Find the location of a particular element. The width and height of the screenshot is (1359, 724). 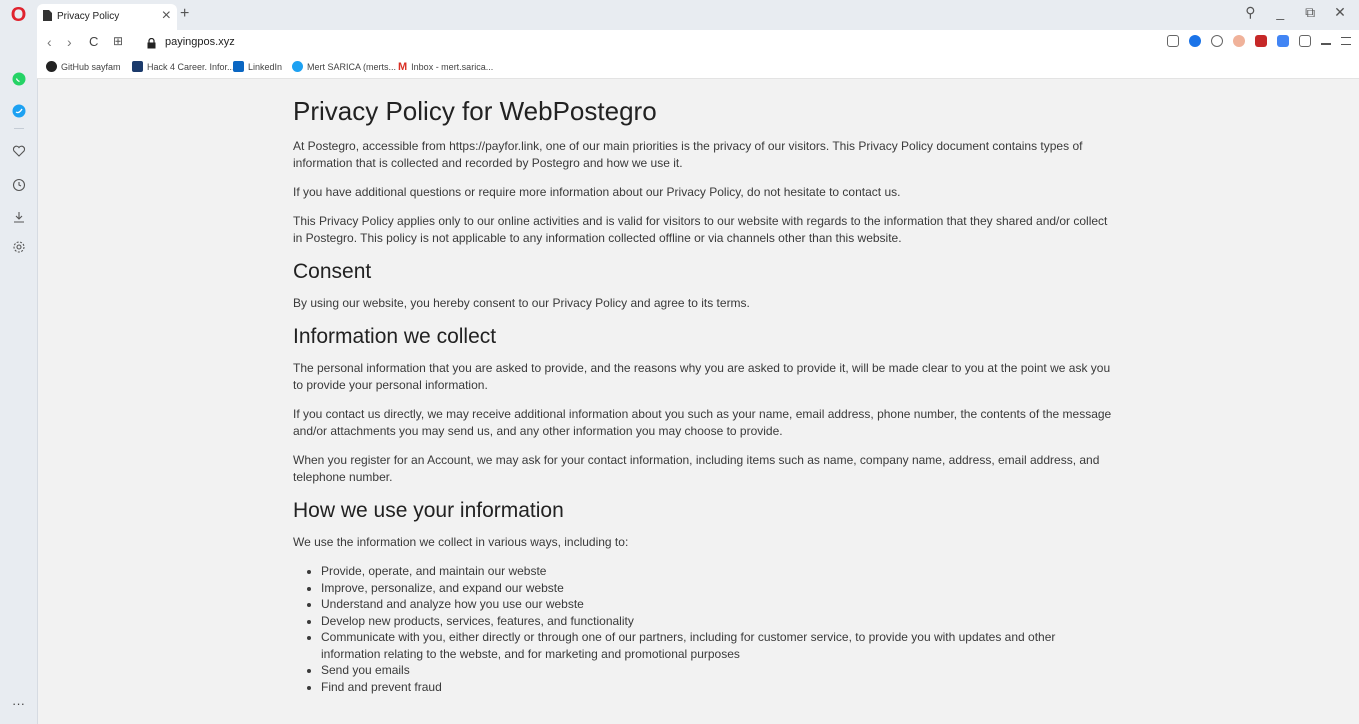

back-button: ‹ is located at coordinates (49, 42).